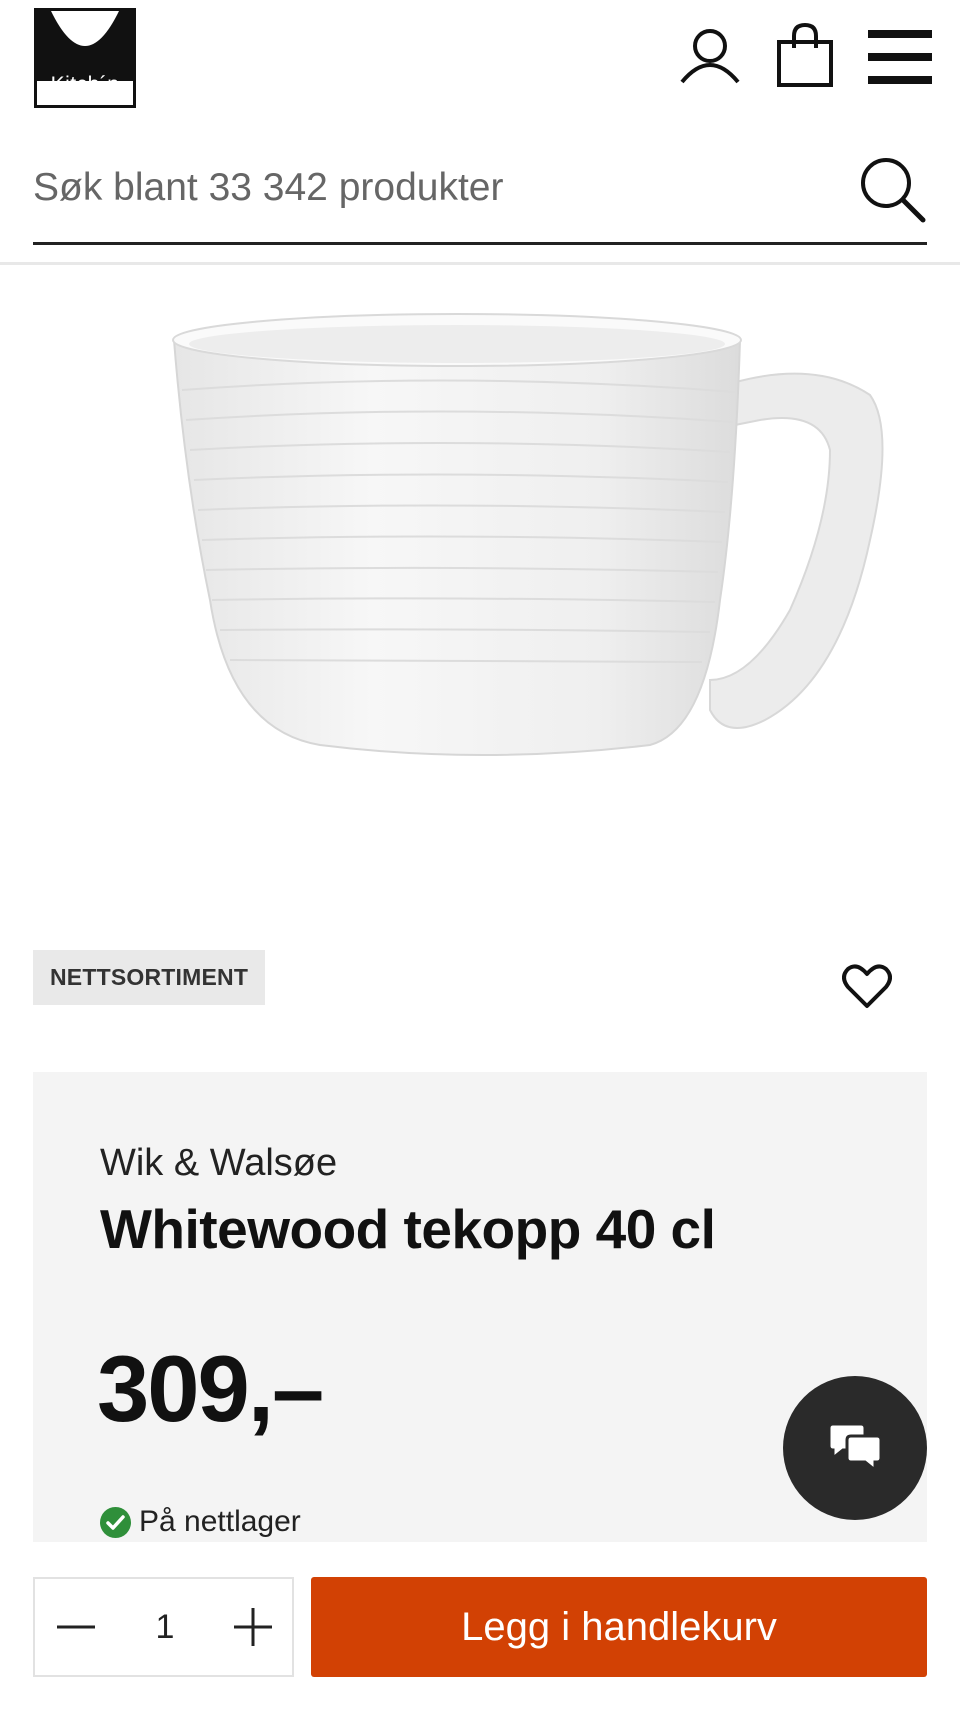 The image size is (960, 1719). I want to click on add-to-cart-button: Legg i handlekurv, so click(619, 1627).